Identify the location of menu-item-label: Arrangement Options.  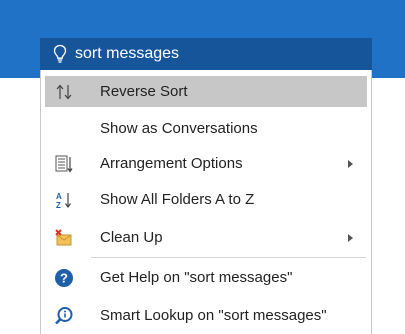
(171, 163).